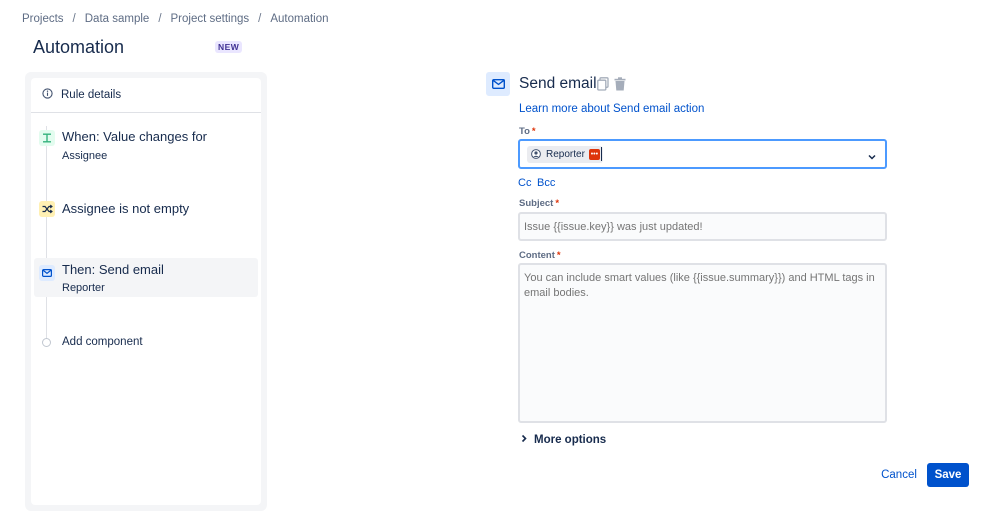 The height and width of the screenshot is (531, 998). Describe the element at coordinates (558, 83) in the screenshot. I see `action-title: Send email` at that location.